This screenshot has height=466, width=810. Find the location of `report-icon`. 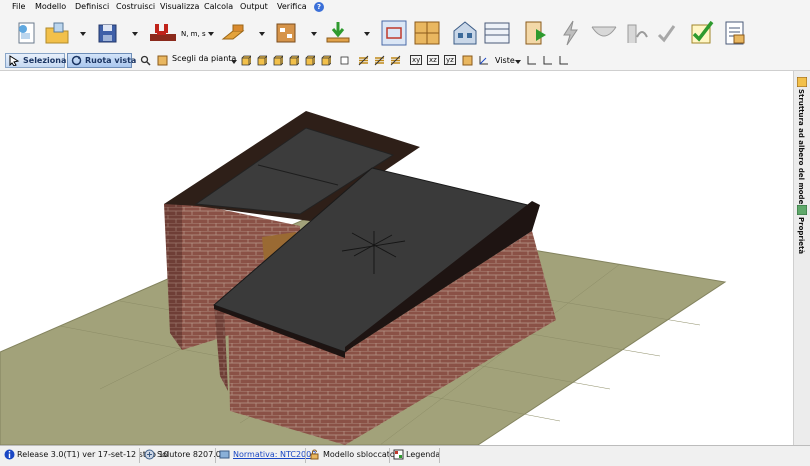

report-icon is located at coordinates (735, 33).